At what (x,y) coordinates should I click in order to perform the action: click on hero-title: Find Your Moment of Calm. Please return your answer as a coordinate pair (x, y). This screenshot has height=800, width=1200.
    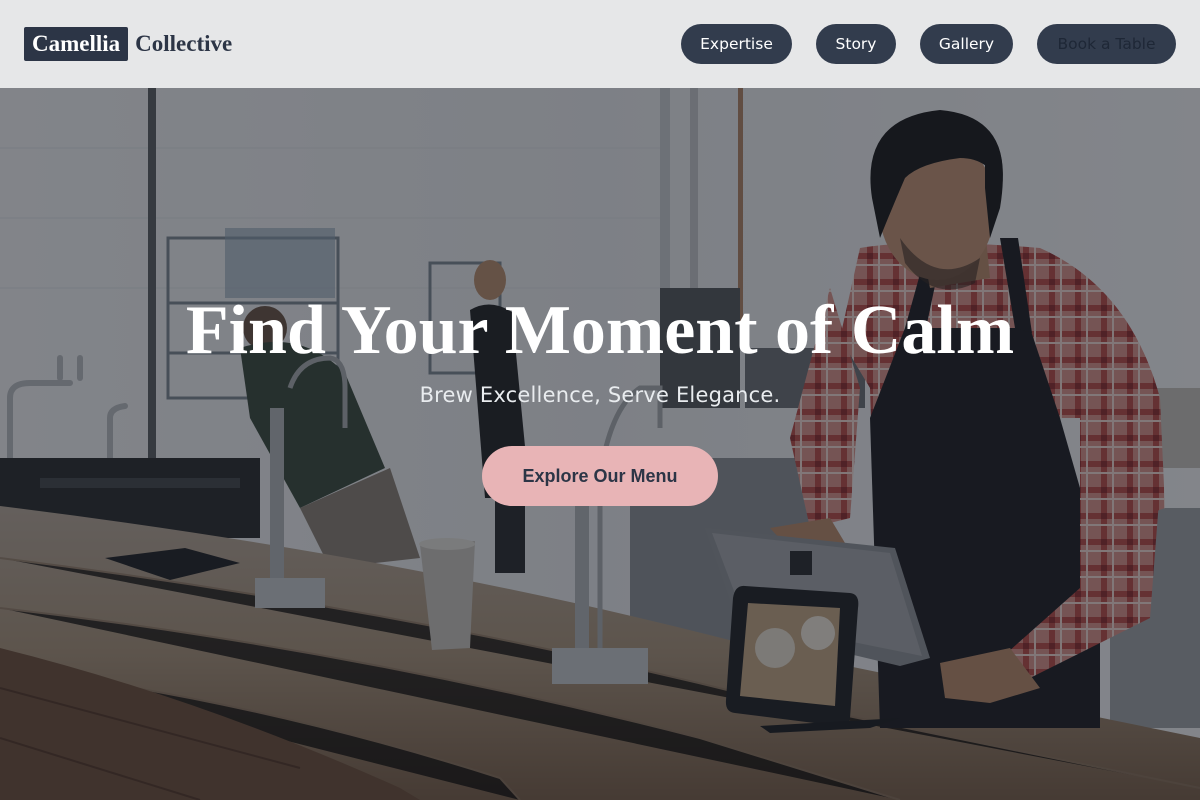
    Looking at the image, I should click on (600, 330).